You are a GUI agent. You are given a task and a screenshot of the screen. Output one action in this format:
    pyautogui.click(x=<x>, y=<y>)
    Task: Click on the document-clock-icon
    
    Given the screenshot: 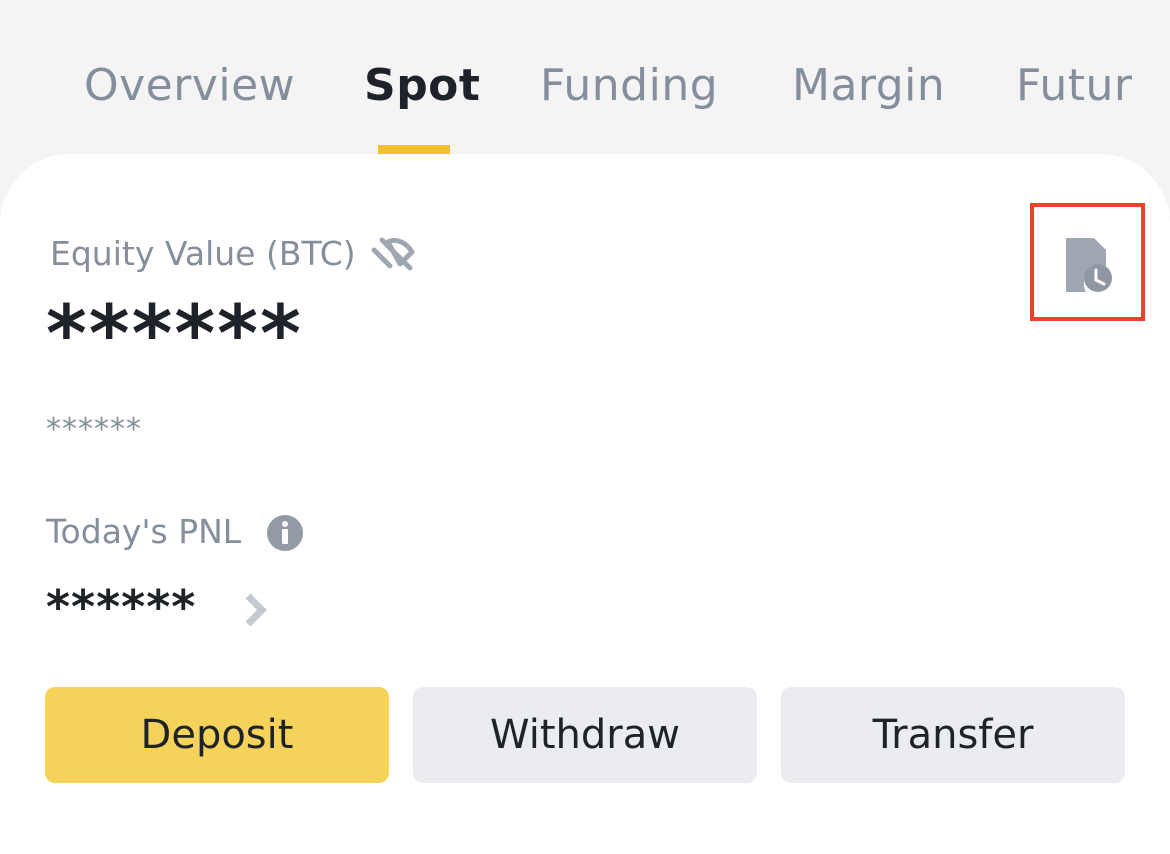 What is the action you would take?
    pyautogui.click(x=1090, y=267)
    